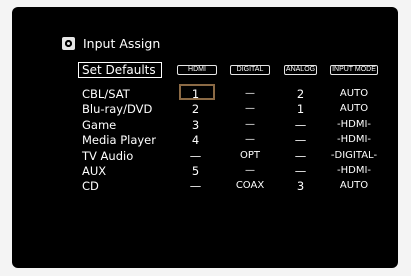 The width and height of the screenshot is (411, 276). What do you see at coordinates (354, 70) in the screenshot?
I see `column-header-input-mode: INPUT MODE` at bounding box center [354, 70].